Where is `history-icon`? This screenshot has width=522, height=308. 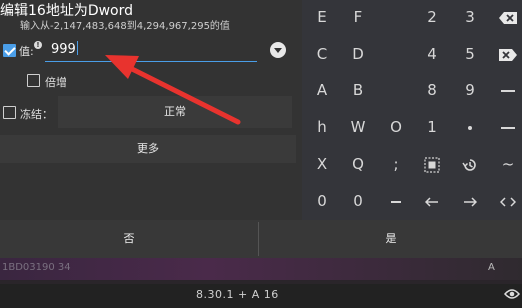
history-icon is located at coordinates (470, 164).